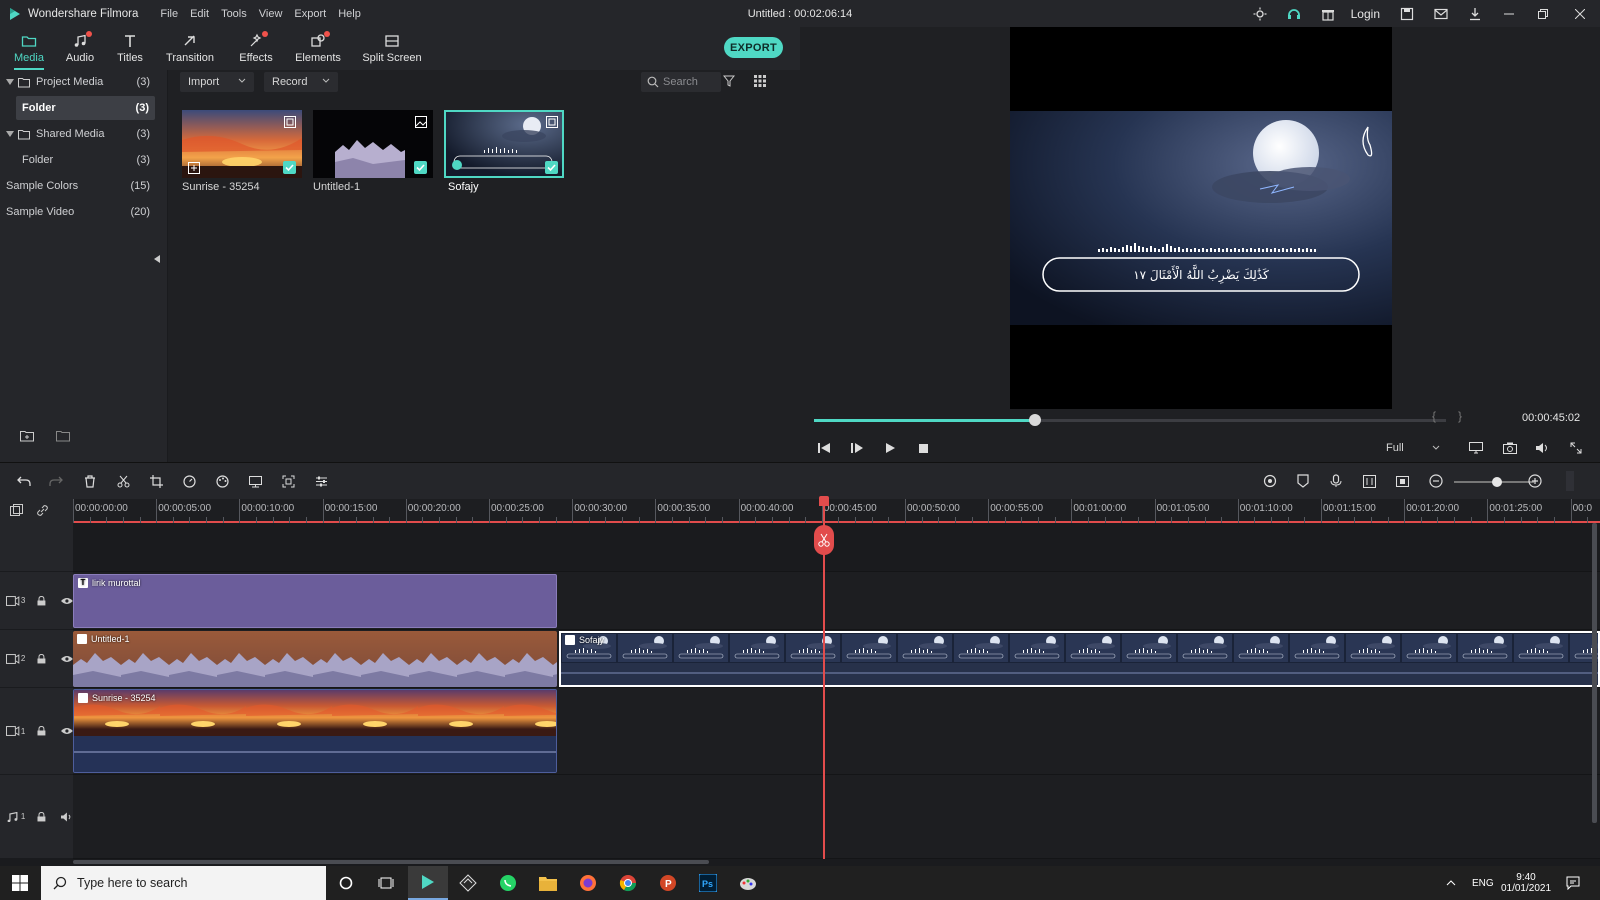 Image resolution: width=1600 pixels, height=900 pixels. Describe the element at coordinates (824, 540) in the screenshot. I see `playhead-split-button` at that location.